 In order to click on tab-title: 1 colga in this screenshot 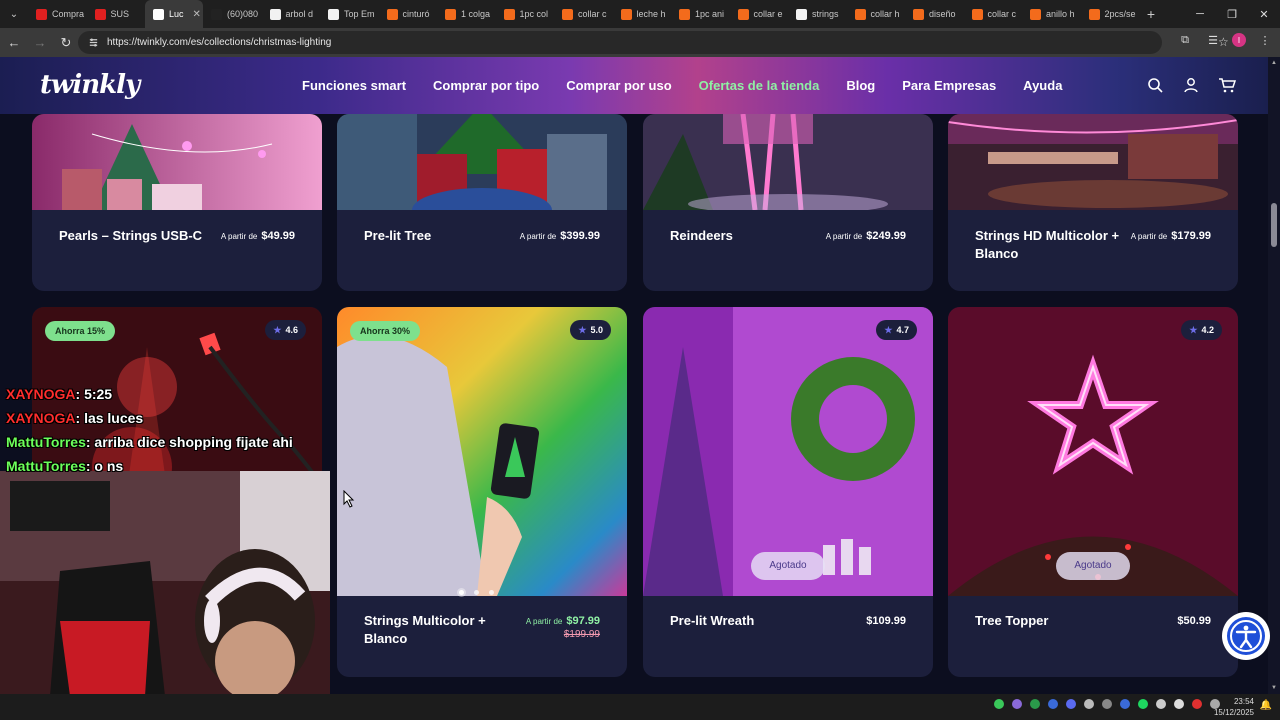, I will do `click(476, 14)`.